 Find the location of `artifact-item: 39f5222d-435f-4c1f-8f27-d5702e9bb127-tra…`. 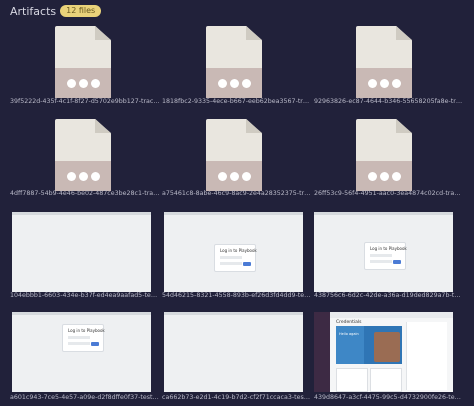

artifact-item: 39f5222d-435f-4c1f-8f27-d5702e9bb127-tra… is located at coordinates (85, 65).